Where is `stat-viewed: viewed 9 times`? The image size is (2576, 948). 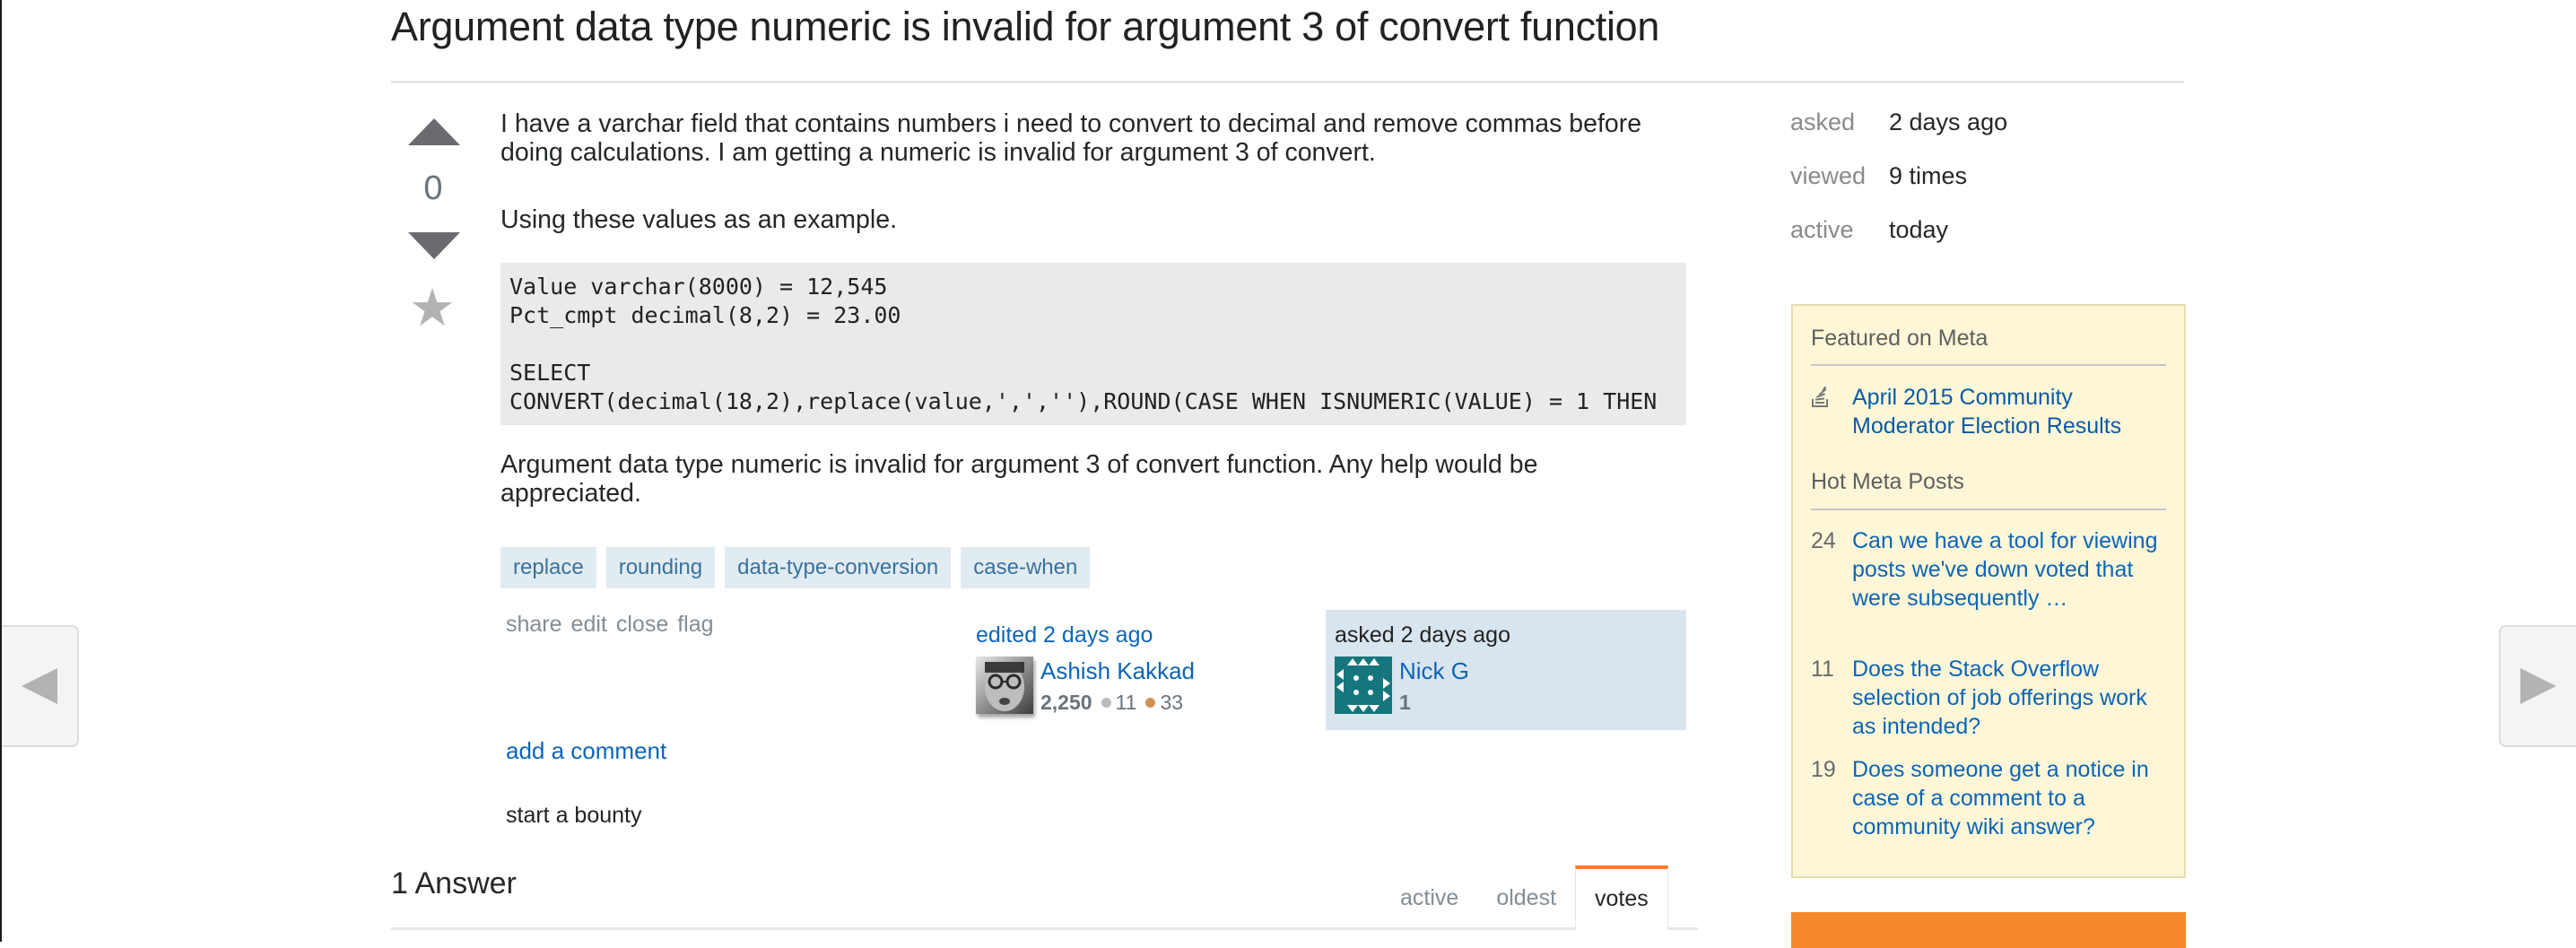 stat-viewed: viewed 9 times is located at coordinates (1898, 185).